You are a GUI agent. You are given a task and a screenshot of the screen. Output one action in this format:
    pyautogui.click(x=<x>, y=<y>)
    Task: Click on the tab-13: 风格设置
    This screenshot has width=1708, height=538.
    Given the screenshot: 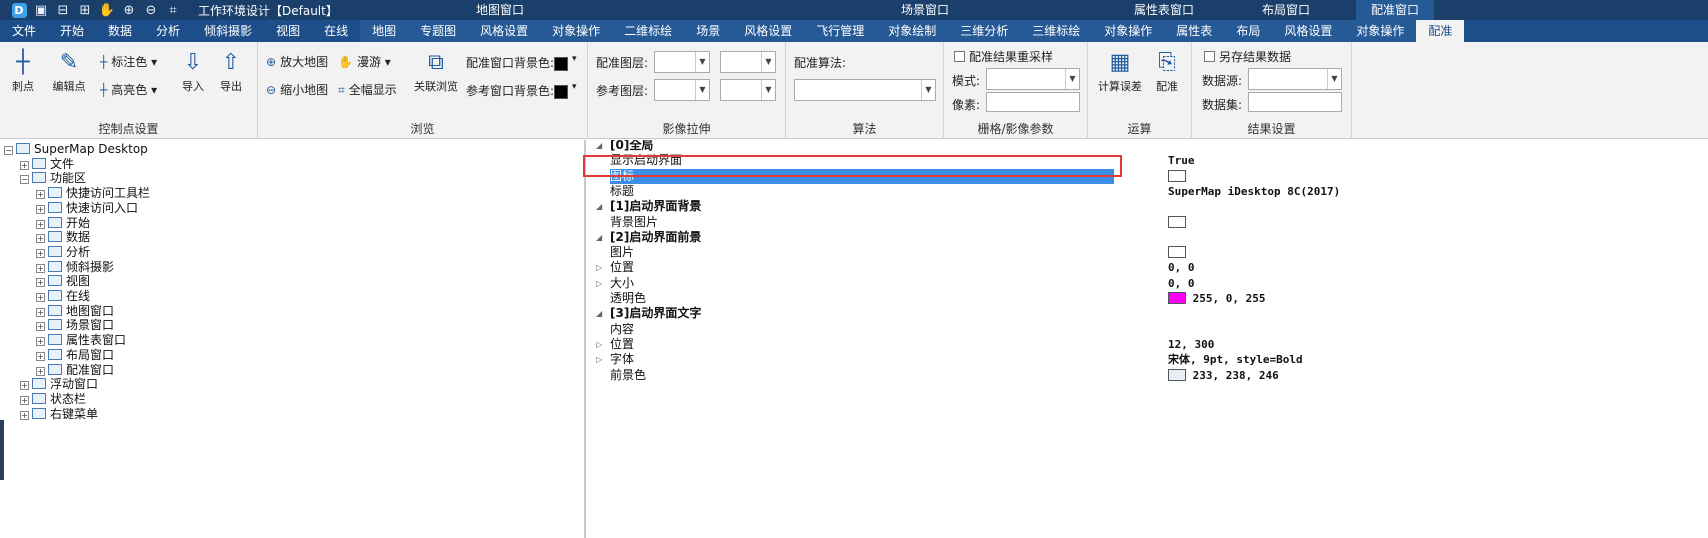 What is the action you would take?
    pyautogui.click(x=768, y=31)
    